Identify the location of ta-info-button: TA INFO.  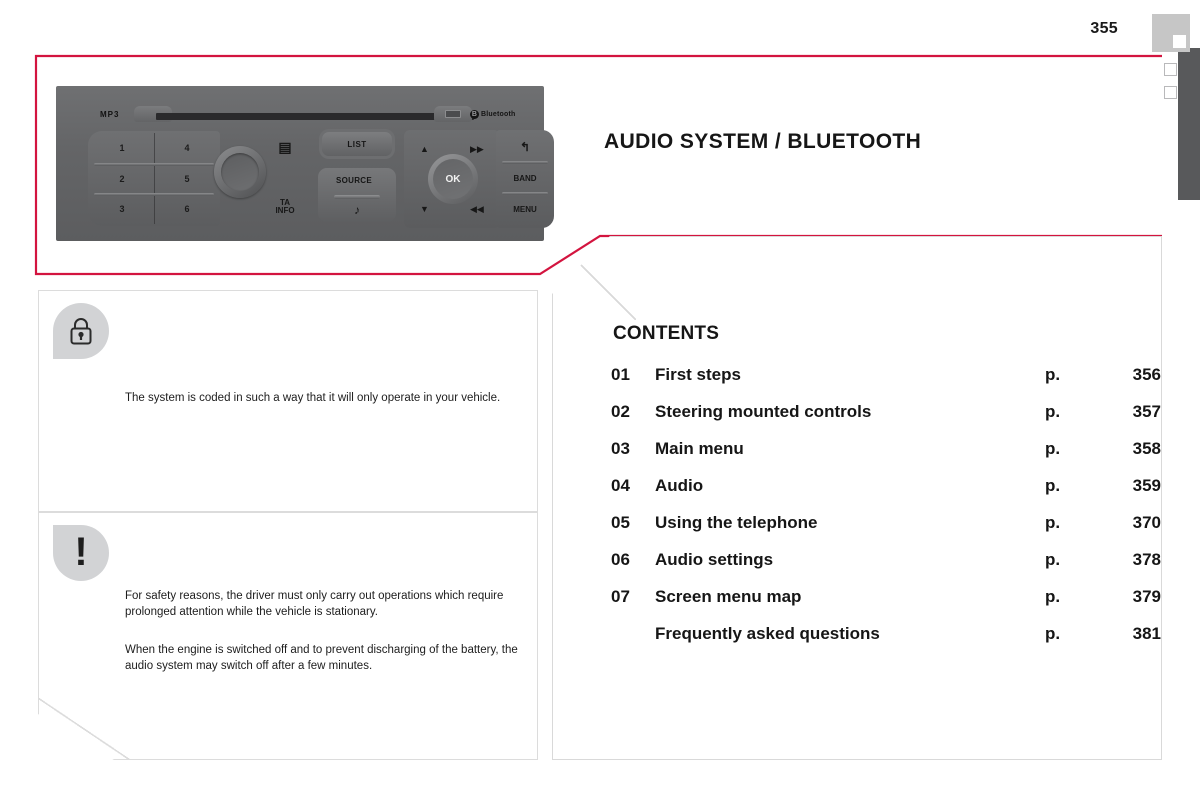
(285, 207).